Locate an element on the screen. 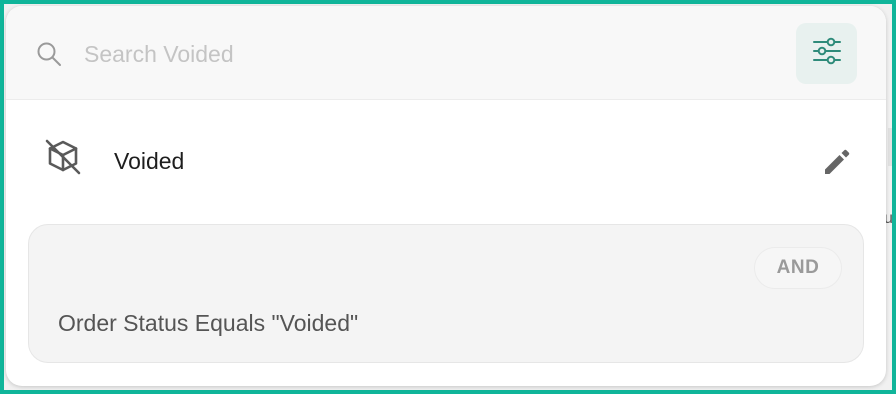 This screenshot has height=394, width=896. and-operator-chip: AND is located at coordinates (798, 268).